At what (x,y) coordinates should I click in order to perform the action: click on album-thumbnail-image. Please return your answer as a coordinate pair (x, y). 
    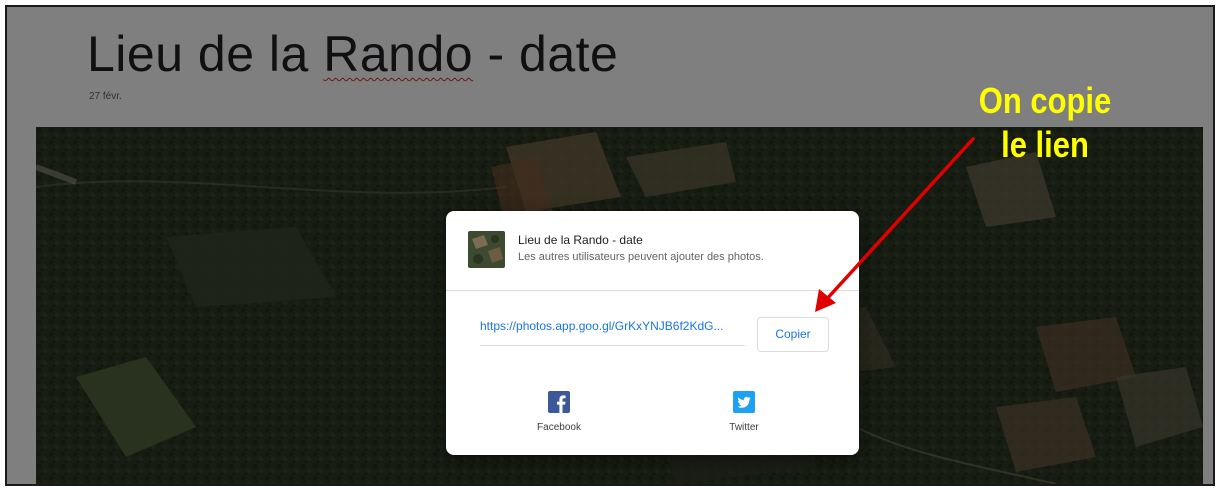
    Looking at the image, I should click on (486, 249).